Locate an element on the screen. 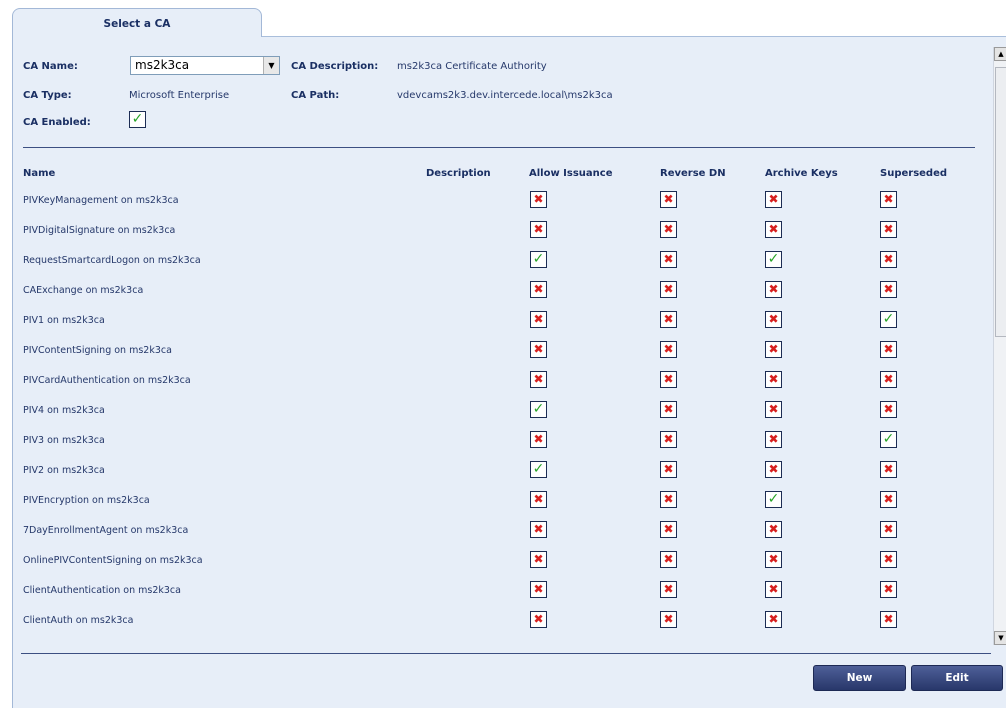  allow-issuance-cell: ✓ is located at coordinates (538, 409).